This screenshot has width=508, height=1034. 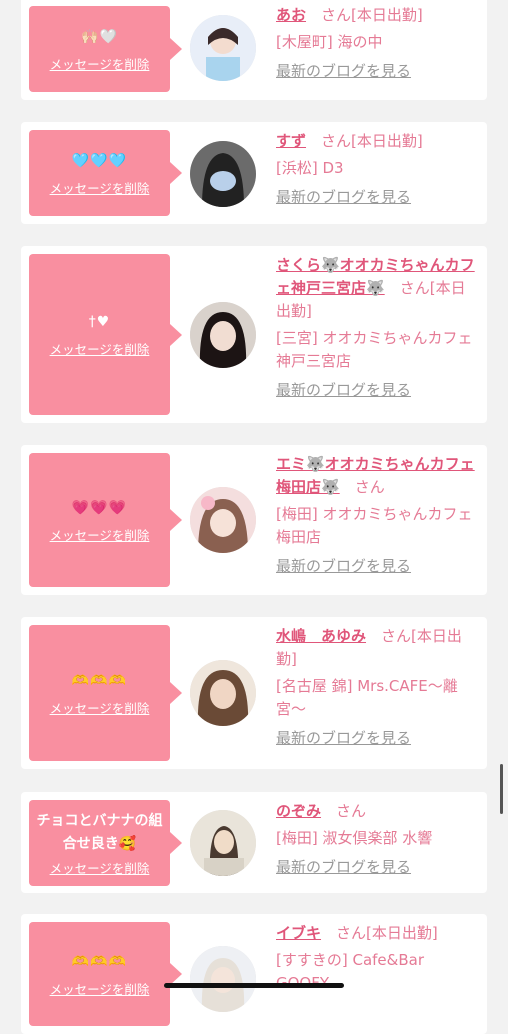 What do you see at coordinates (374, 349) in the screenshot?
I see `shop-location: [三宮] オオカミちゃんカフェ神戸三宮店` at bounding box center [374, 349].